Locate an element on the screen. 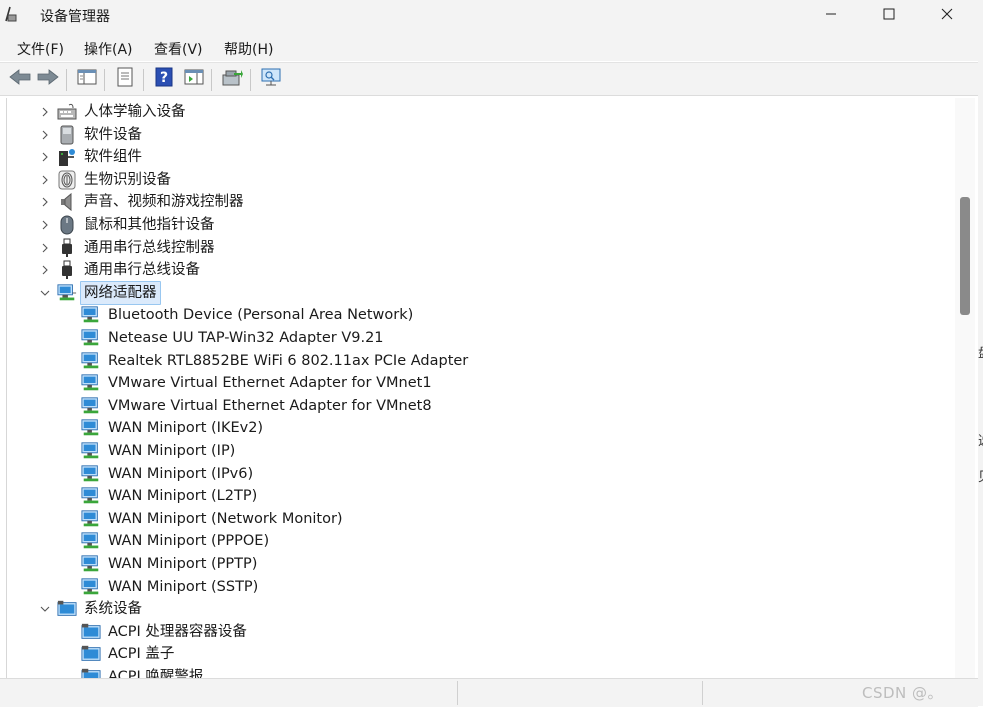 This screenshot has height=707, width=983. device-label: ACPI 盖子 is located at coordinates (141, 654).